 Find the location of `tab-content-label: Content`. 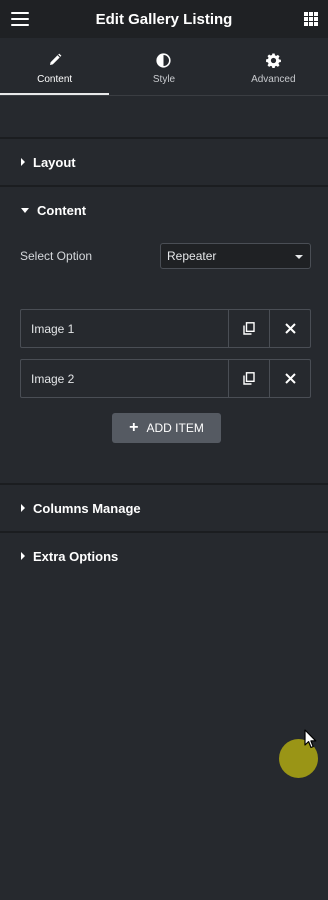

tab-content-label: Content is located at coordinates (55, 79).